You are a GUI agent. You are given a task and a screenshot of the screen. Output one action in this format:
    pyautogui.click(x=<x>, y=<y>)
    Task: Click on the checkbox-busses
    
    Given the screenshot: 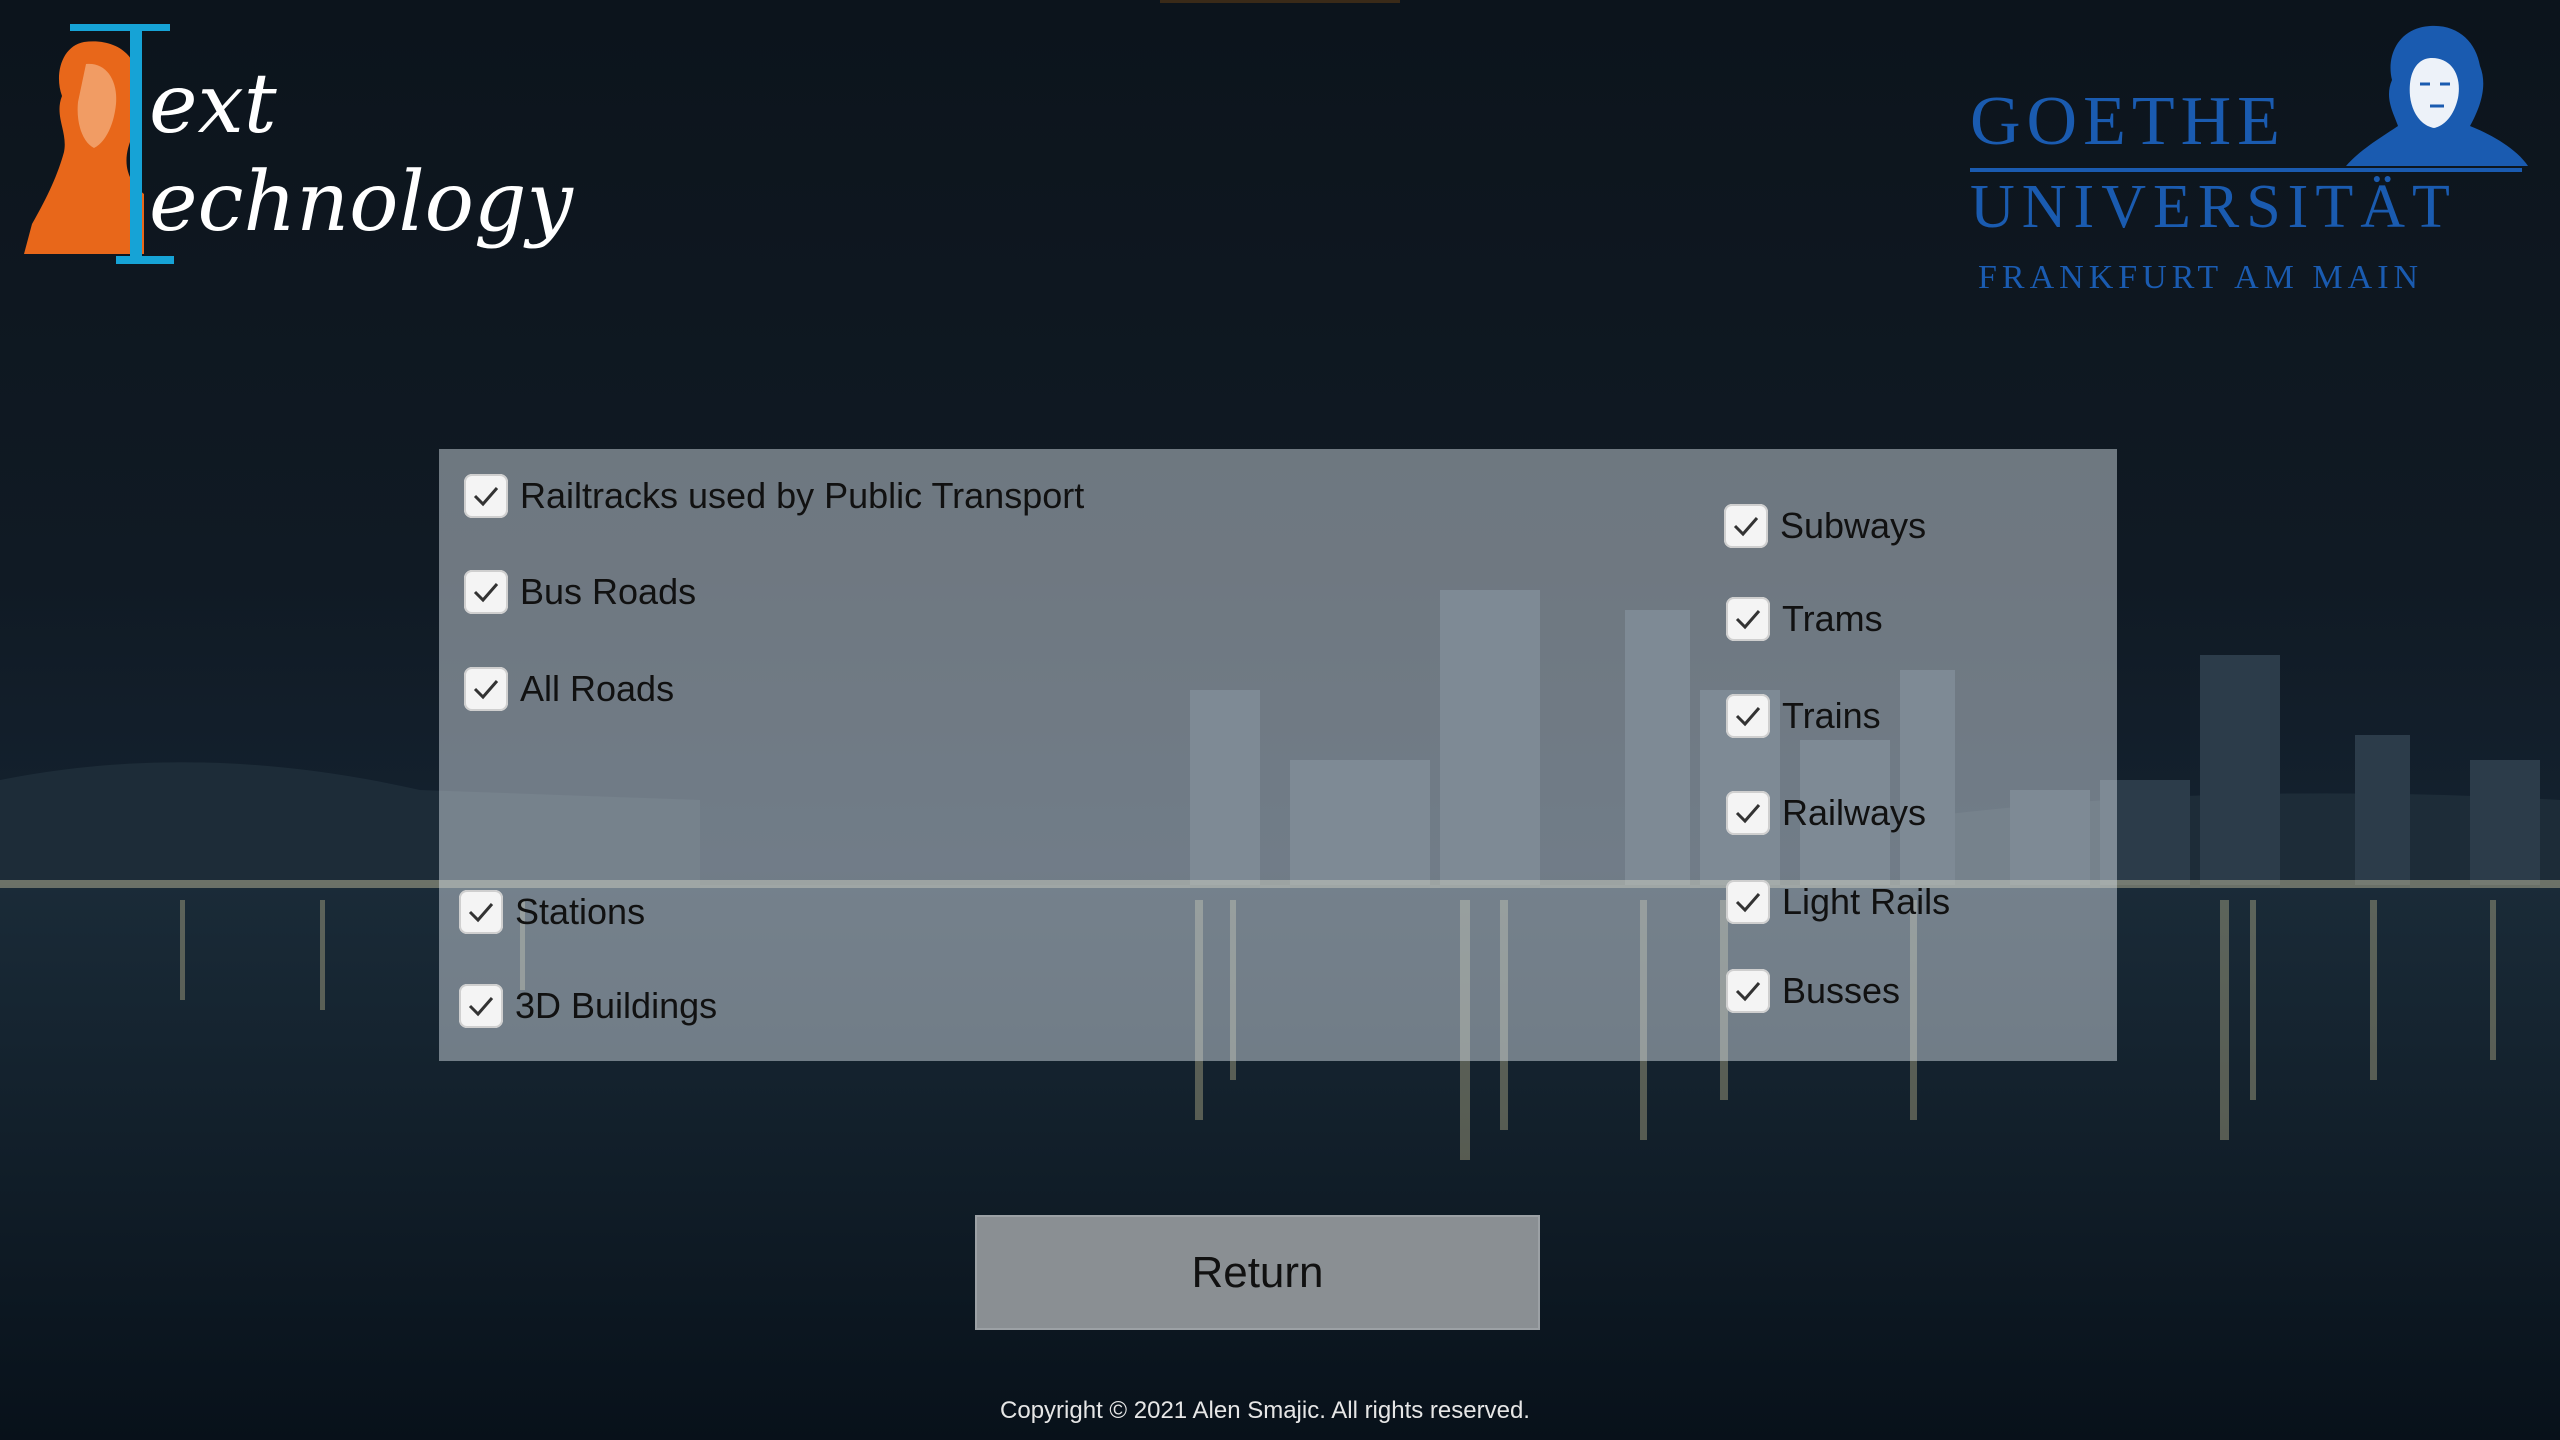 What is the action you would take?
    pyautogui.click(x=1748, y=991)
    